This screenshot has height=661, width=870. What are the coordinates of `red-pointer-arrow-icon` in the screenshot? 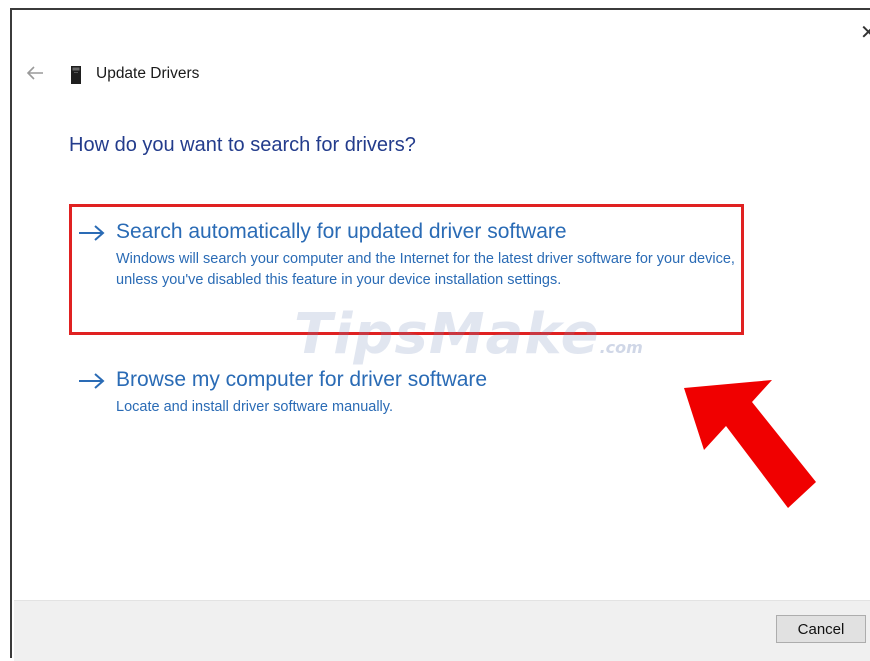 It's located at (750, 444).